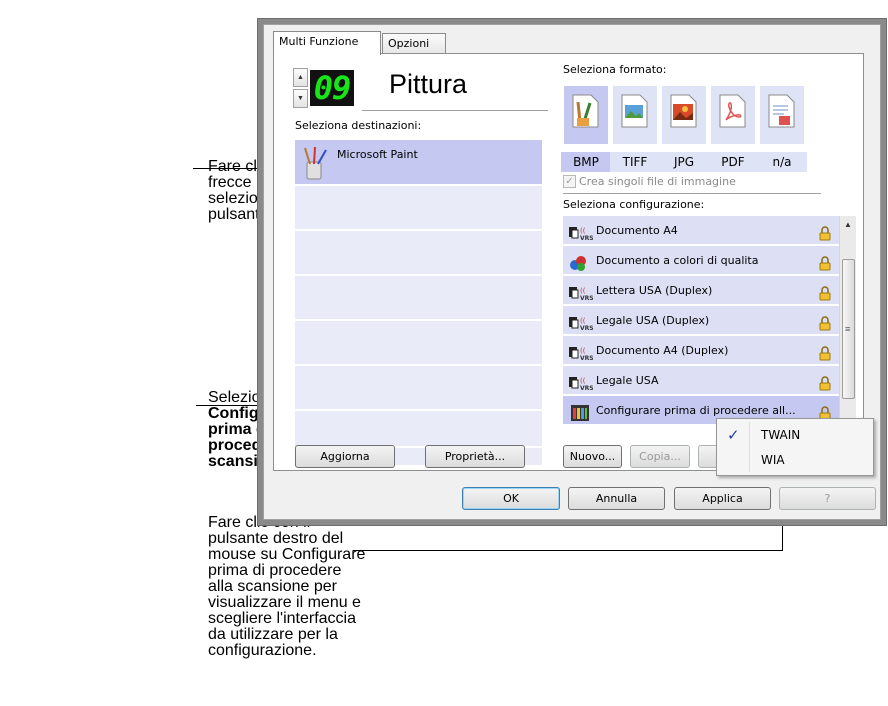 The height and width of the screenshot is (706, 888). I want to click on format-jpg, so click(684, 115).